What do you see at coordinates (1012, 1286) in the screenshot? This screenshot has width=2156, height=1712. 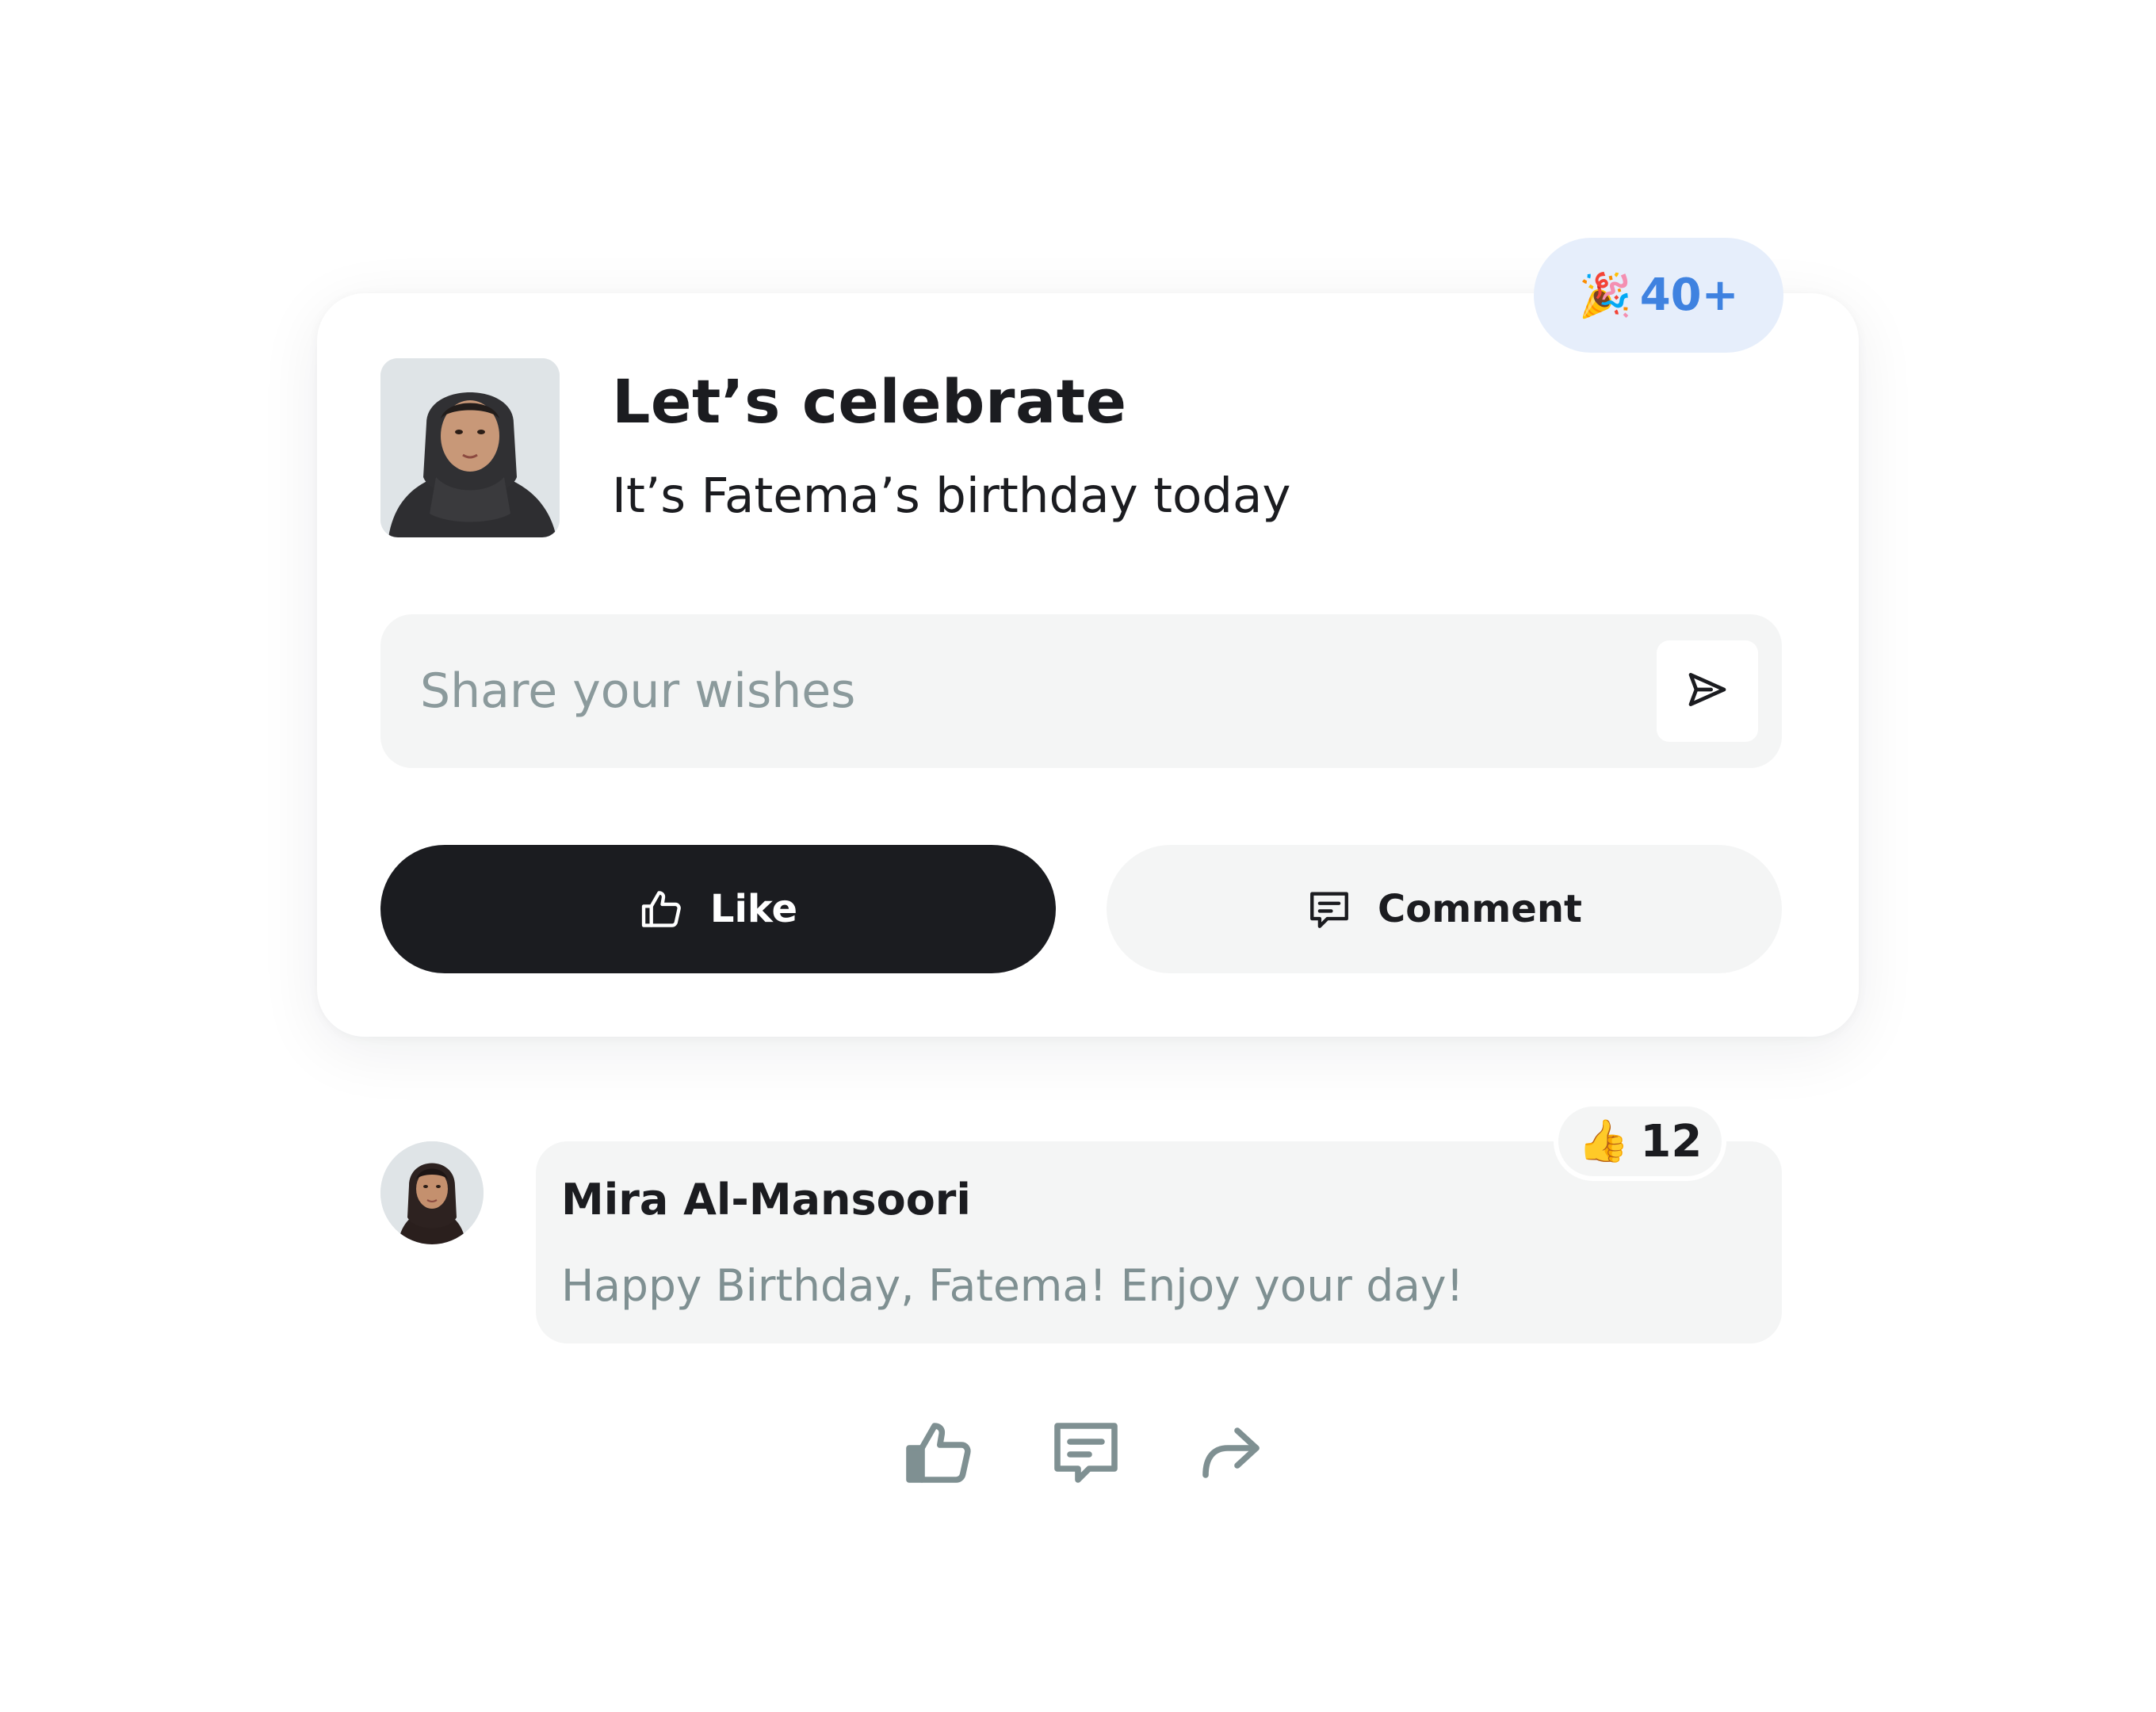 I see `comment-text: Happy Birthday, Fatema! Enjoy your day!` at bounding box center [1012, 1286].